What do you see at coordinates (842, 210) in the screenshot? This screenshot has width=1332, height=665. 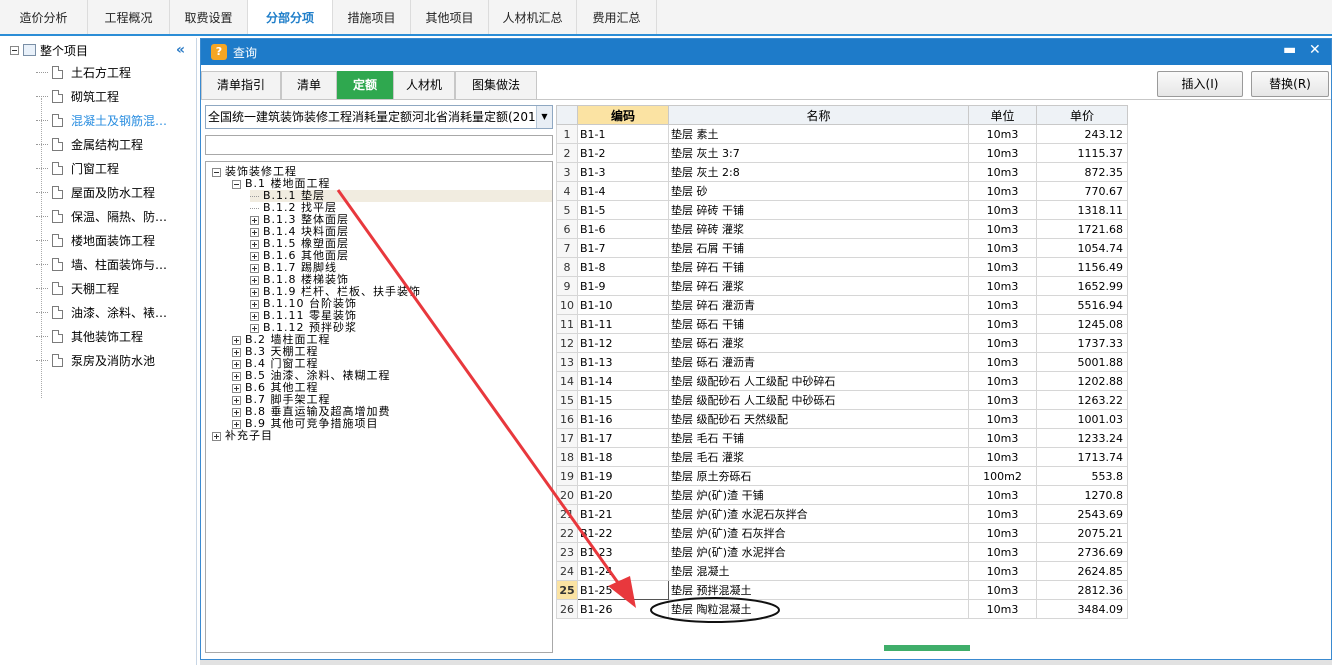 I see `table-row: 5 B1-5 垫层 碎砖 干铺 10m3 1318.11` at bounding box center [842, 210].